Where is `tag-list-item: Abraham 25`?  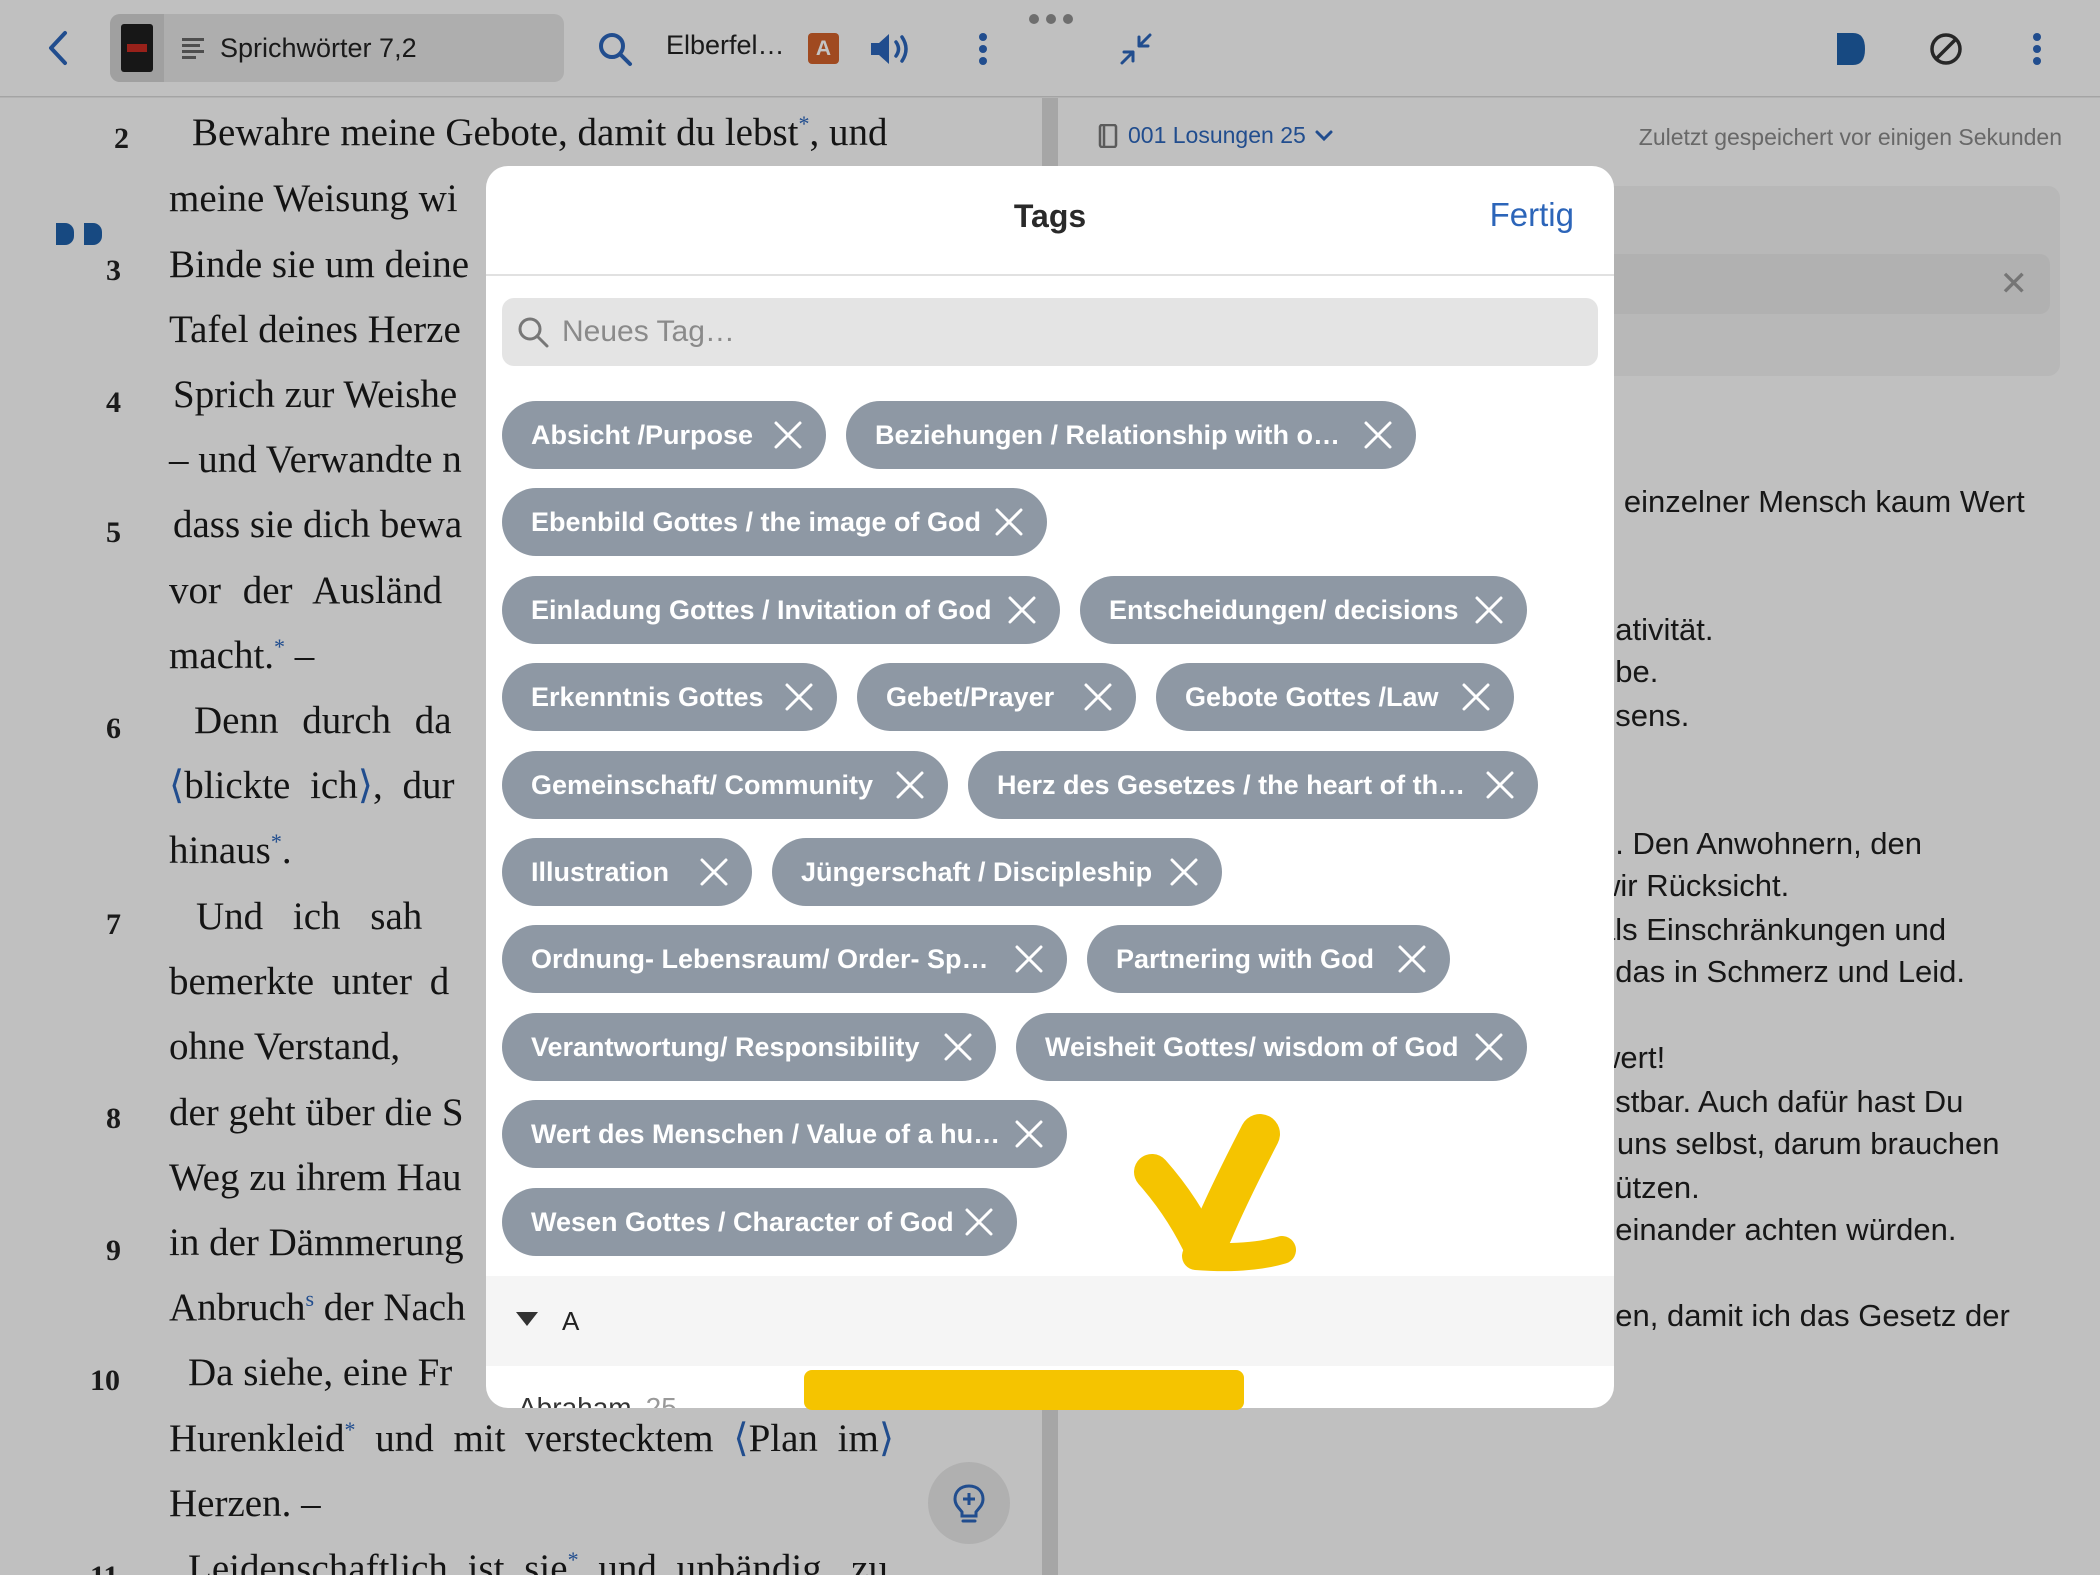 tag-list-item: Abraham 25 is located at coordinates (597, 1400).